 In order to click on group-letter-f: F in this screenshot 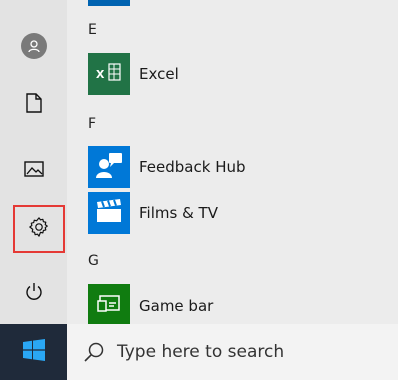, I will do `click(92, 124)`.